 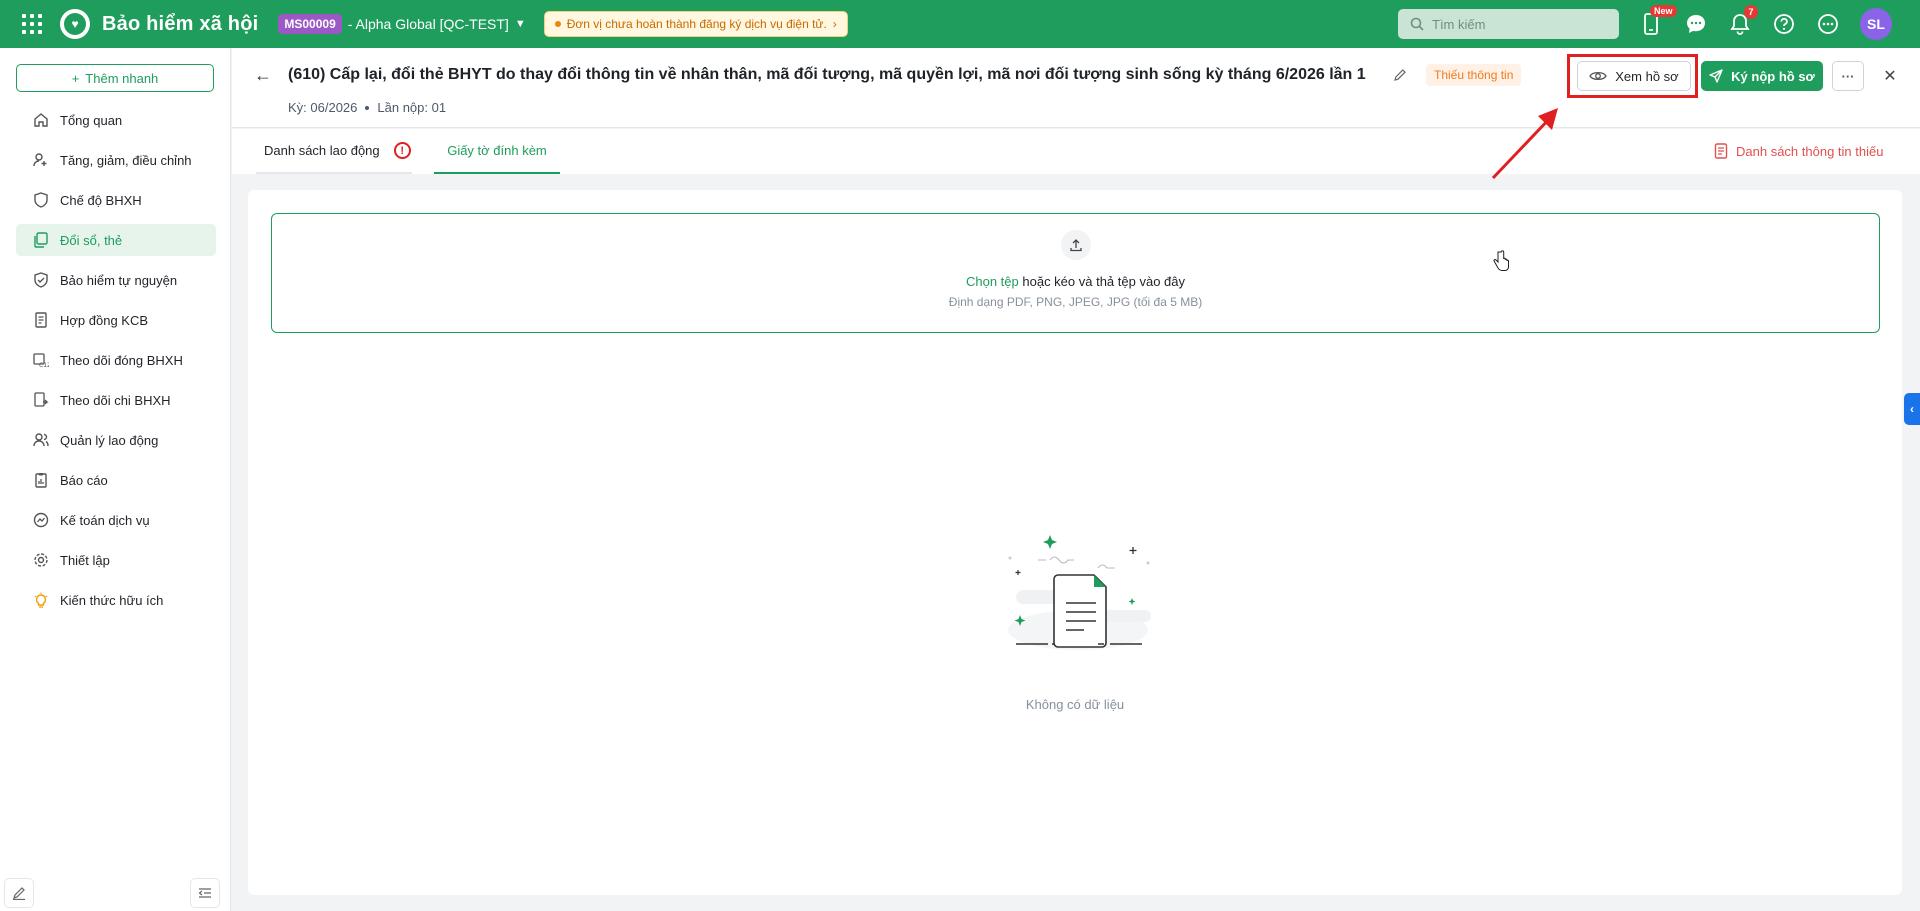 I want to click on copy-card-icon, so click(x=41, y=240).